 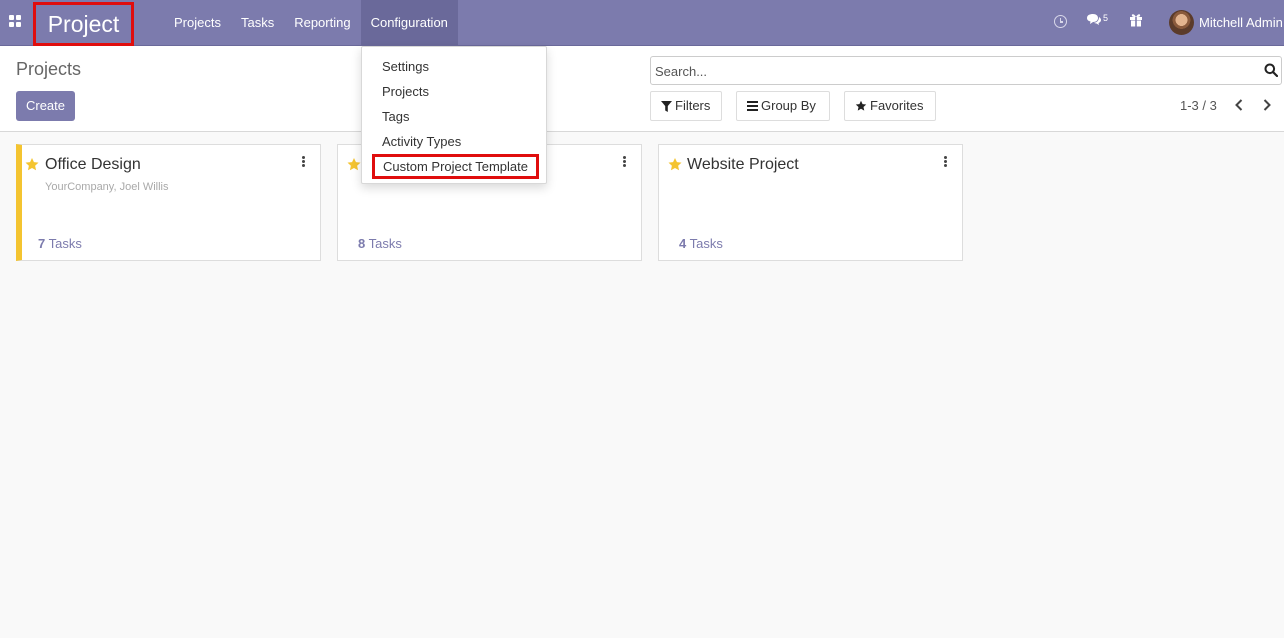 What do you see at coordinates (1060, 21) in the screenshot?
I see `activity-clock-icon` at bounding box center [1060, 21].